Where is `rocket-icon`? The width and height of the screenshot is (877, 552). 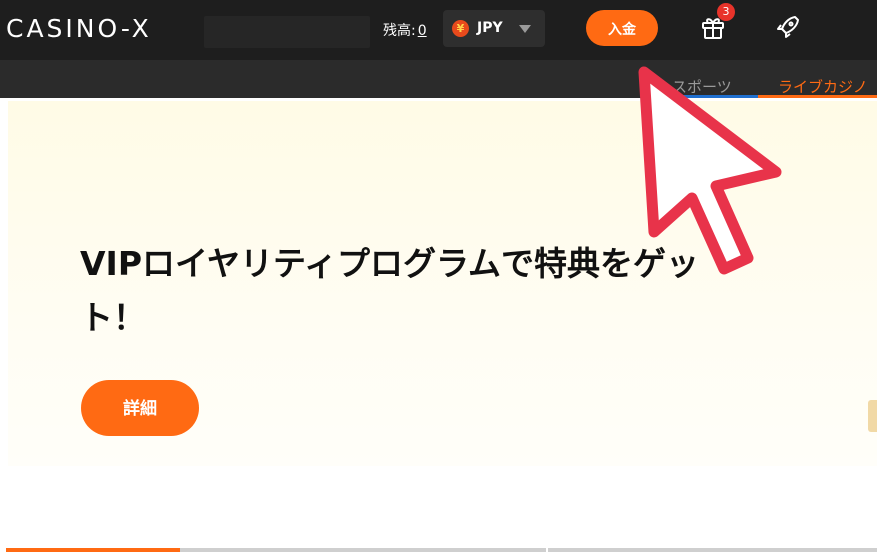 rocket-icon is located at coordinates (788, 27).